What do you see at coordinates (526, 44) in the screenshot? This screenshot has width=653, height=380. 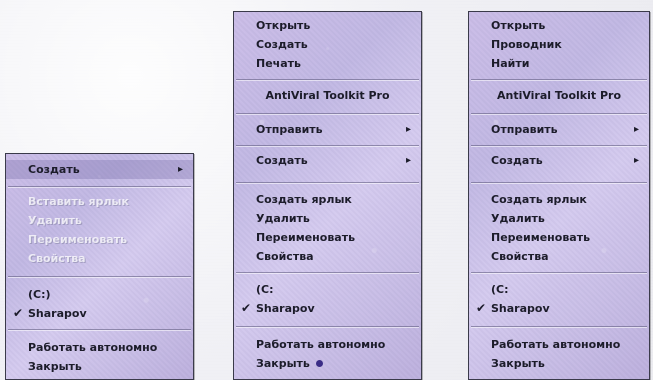 I see `menu-item-label: Проводник` at bounding box center [526, 44].